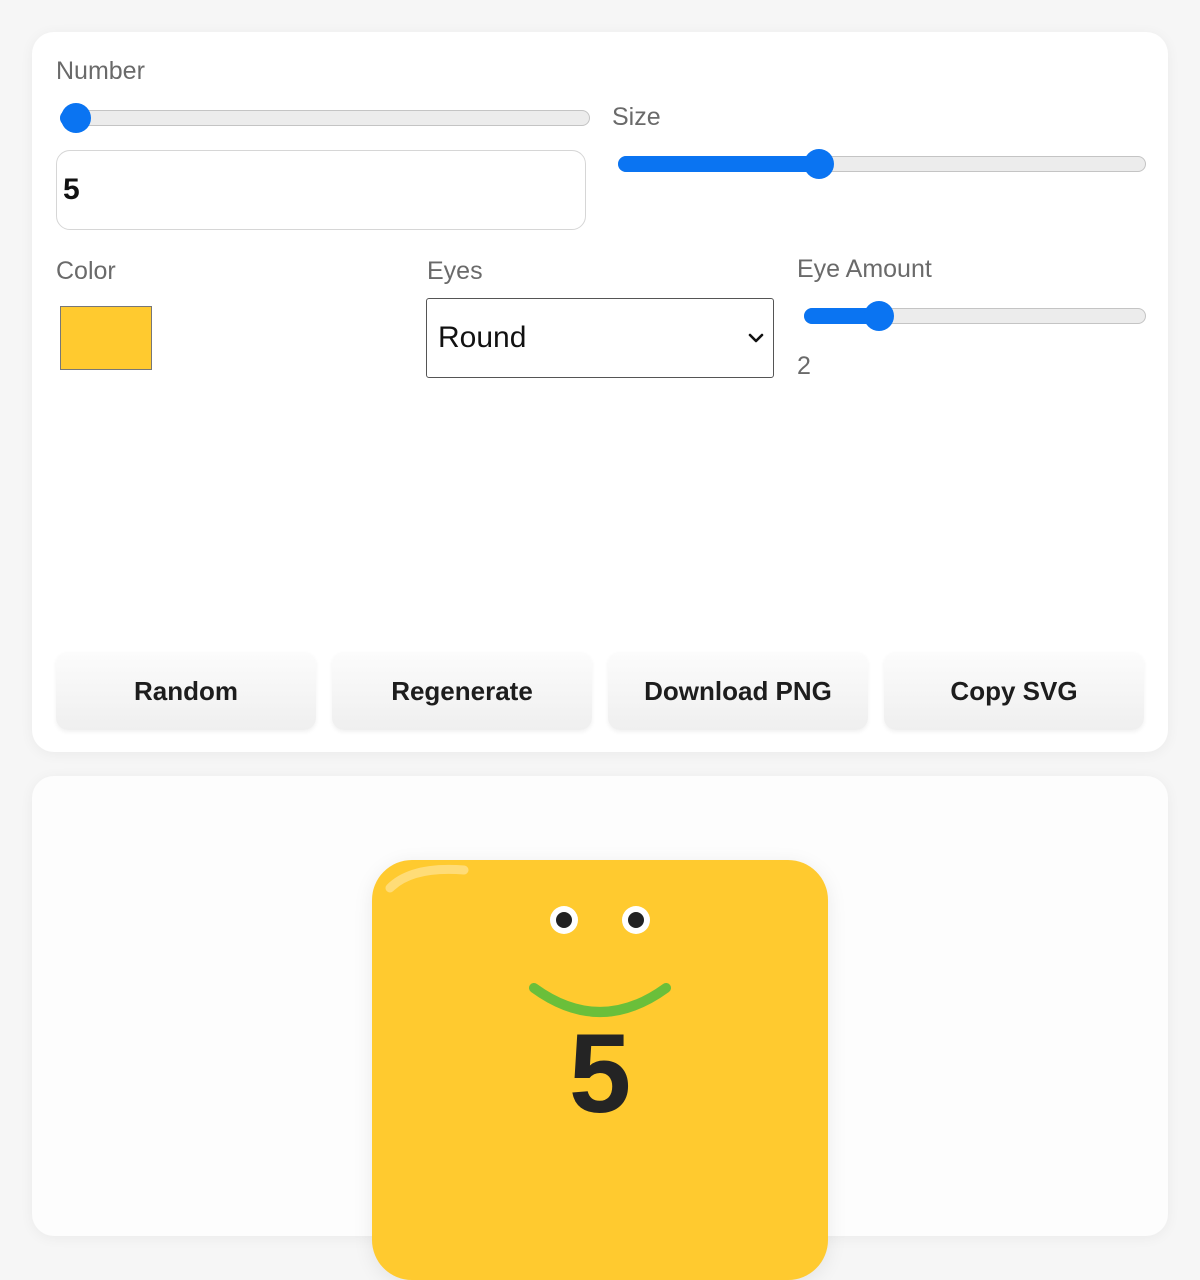  Describe the element at coordinates (882, 164) in the screenshot. I see `size-slider` at that location.